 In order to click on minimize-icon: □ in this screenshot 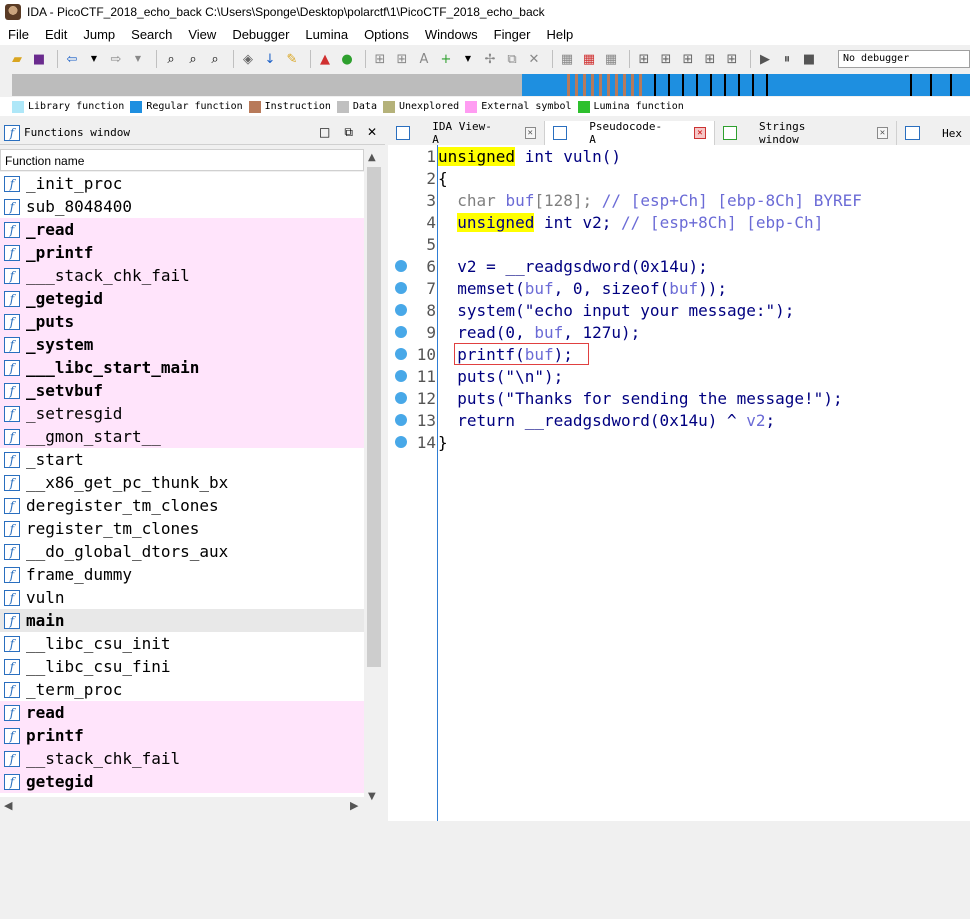, I will do `click(324, 132)`.